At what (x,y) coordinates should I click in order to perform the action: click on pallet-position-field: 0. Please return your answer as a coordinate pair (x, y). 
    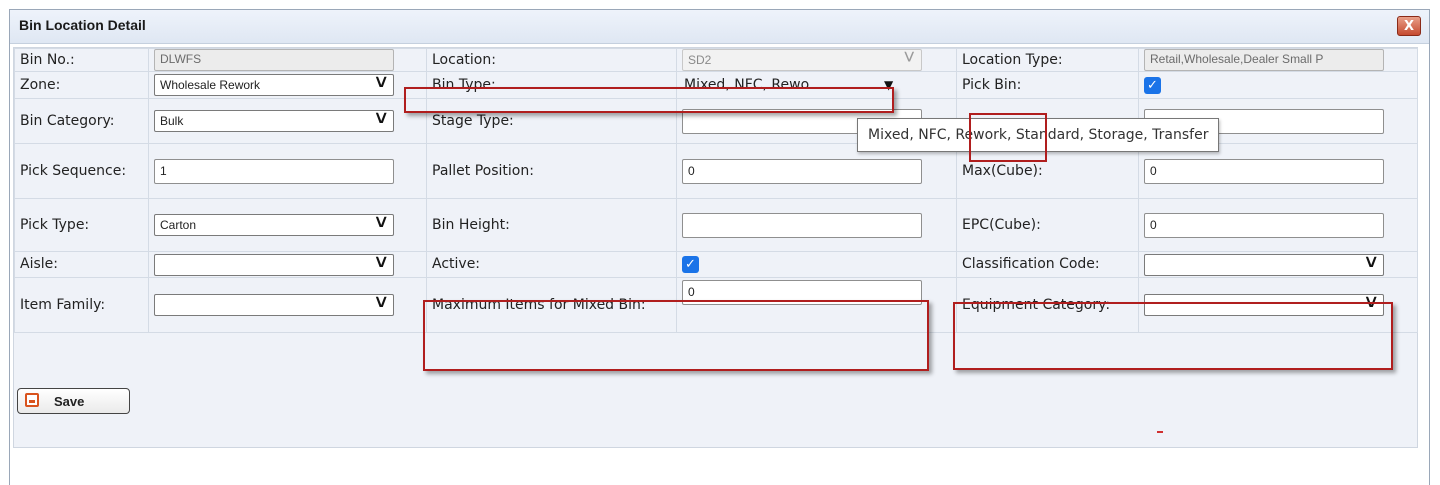
    Looking at the image, I should click on (802, 171).